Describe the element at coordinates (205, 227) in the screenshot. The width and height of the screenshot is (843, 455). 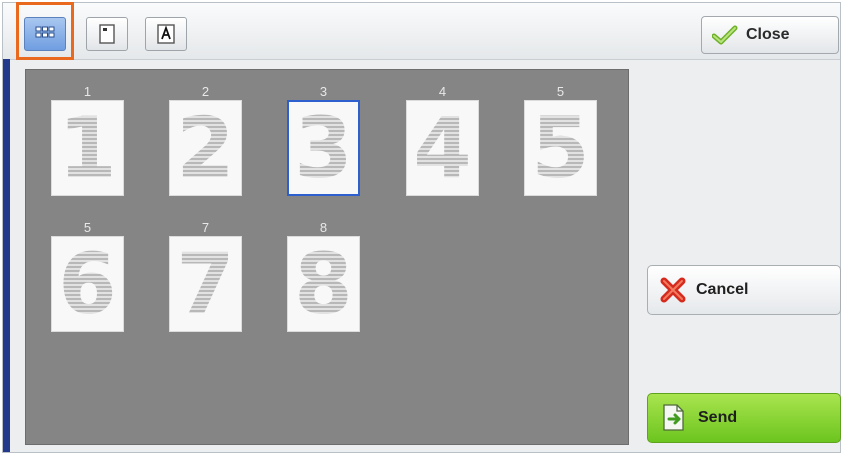
I see `page-number: 7` at that location.